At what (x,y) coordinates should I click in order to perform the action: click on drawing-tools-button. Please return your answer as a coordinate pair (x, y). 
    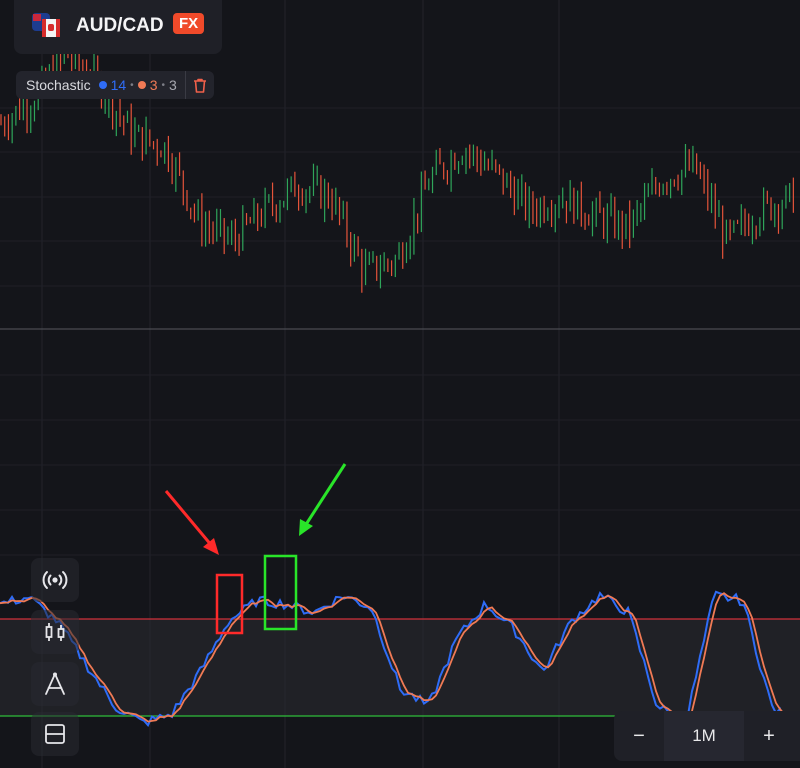
    Looking at the image, I should click on (55, 684).